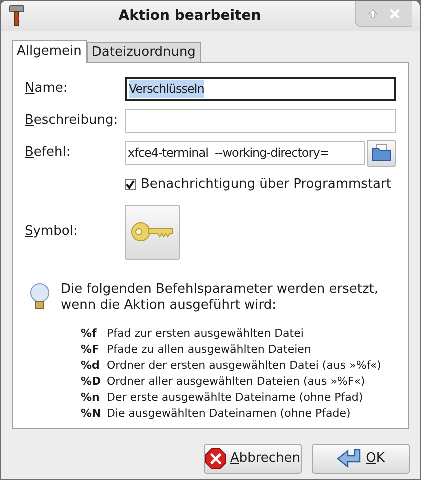 The height and width of the screenshot is (480, 421). I want to click on checkbox, so click(130, 184).